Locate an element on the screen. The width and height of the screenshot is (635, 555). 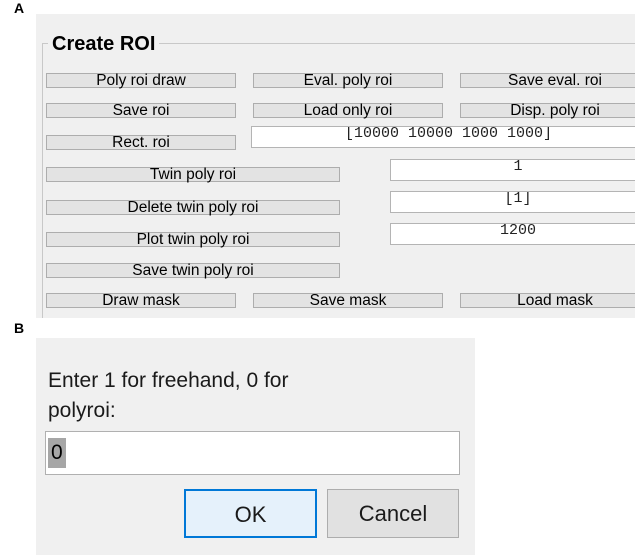
rect-roi-field: [10000 10000 1000 1000] is located at coordinates (443, 137).